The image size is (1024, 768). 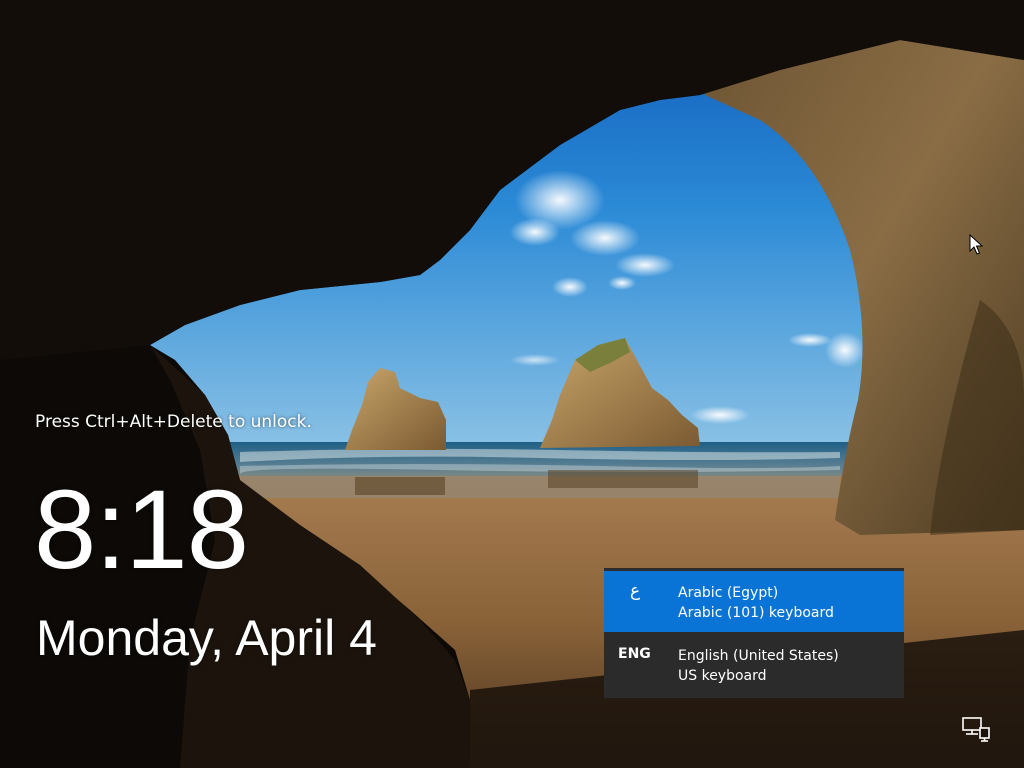 What do you see at coordinates (728, 593) in the screenshot?
I see `language-name: Arabic (Egypt)` at bounding box center [728, 593].